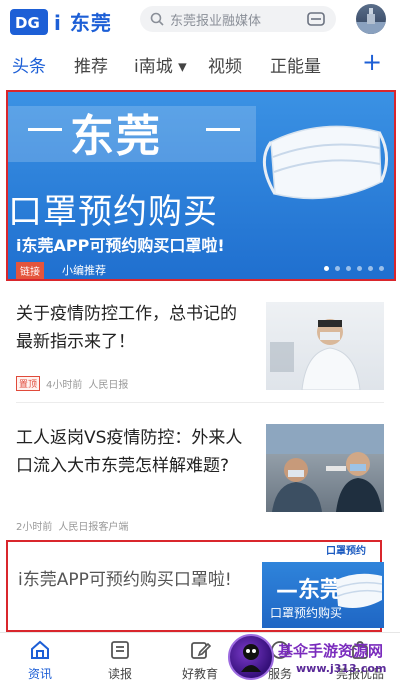  I want to click on nav-newspaper: 读报, so click(120, 659).